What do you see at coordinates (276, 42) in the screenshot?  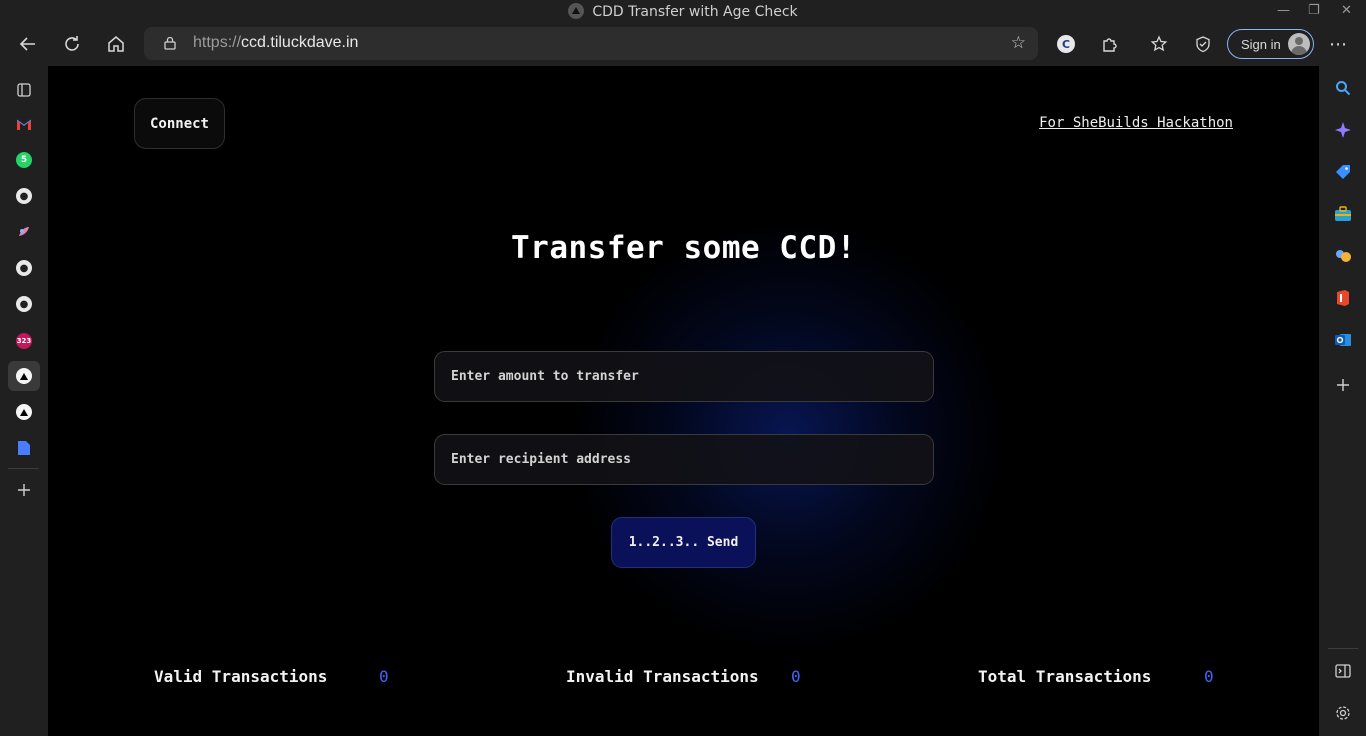 I see `url-text: https://ccd.tiluckdave.in` at bounding box center [276, 42].